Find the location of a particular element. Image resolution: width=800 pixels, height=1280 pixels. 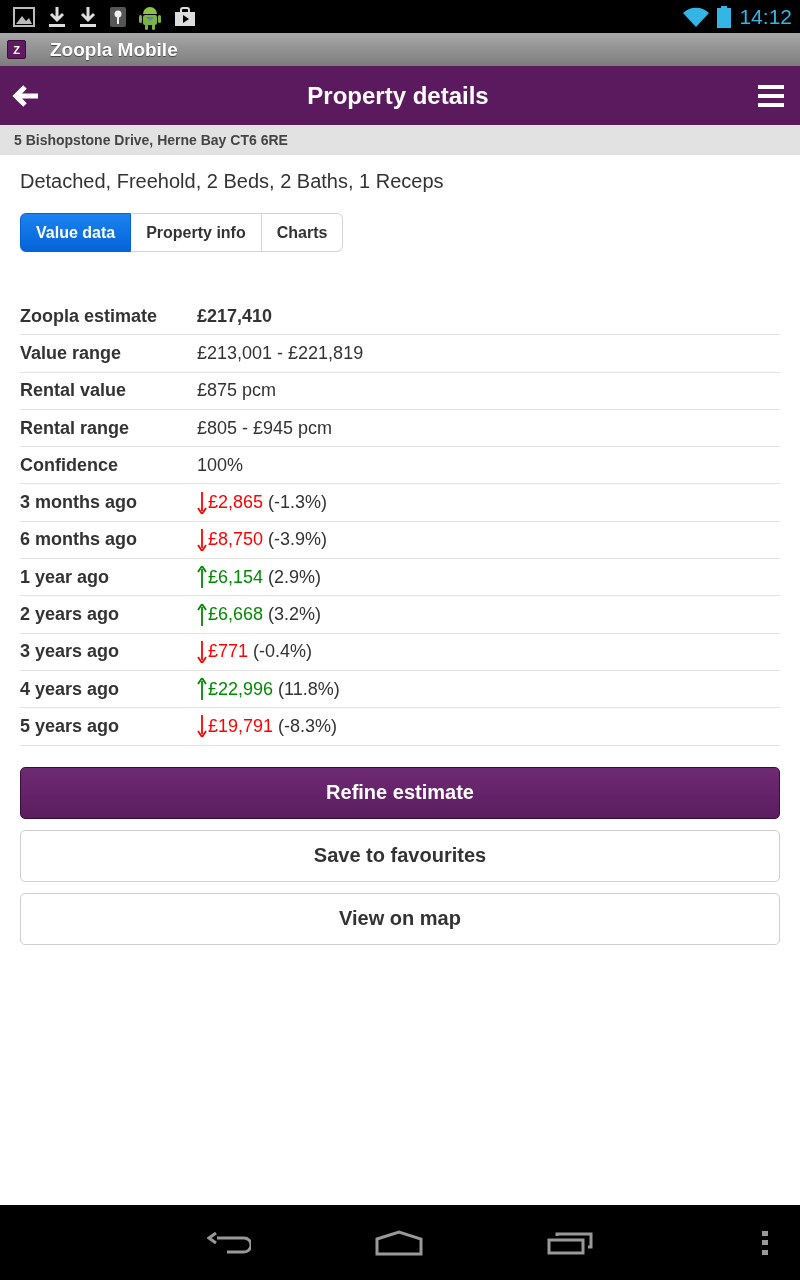

row-value: £213,001 - £221,819 is located at coordinates (280, 353).